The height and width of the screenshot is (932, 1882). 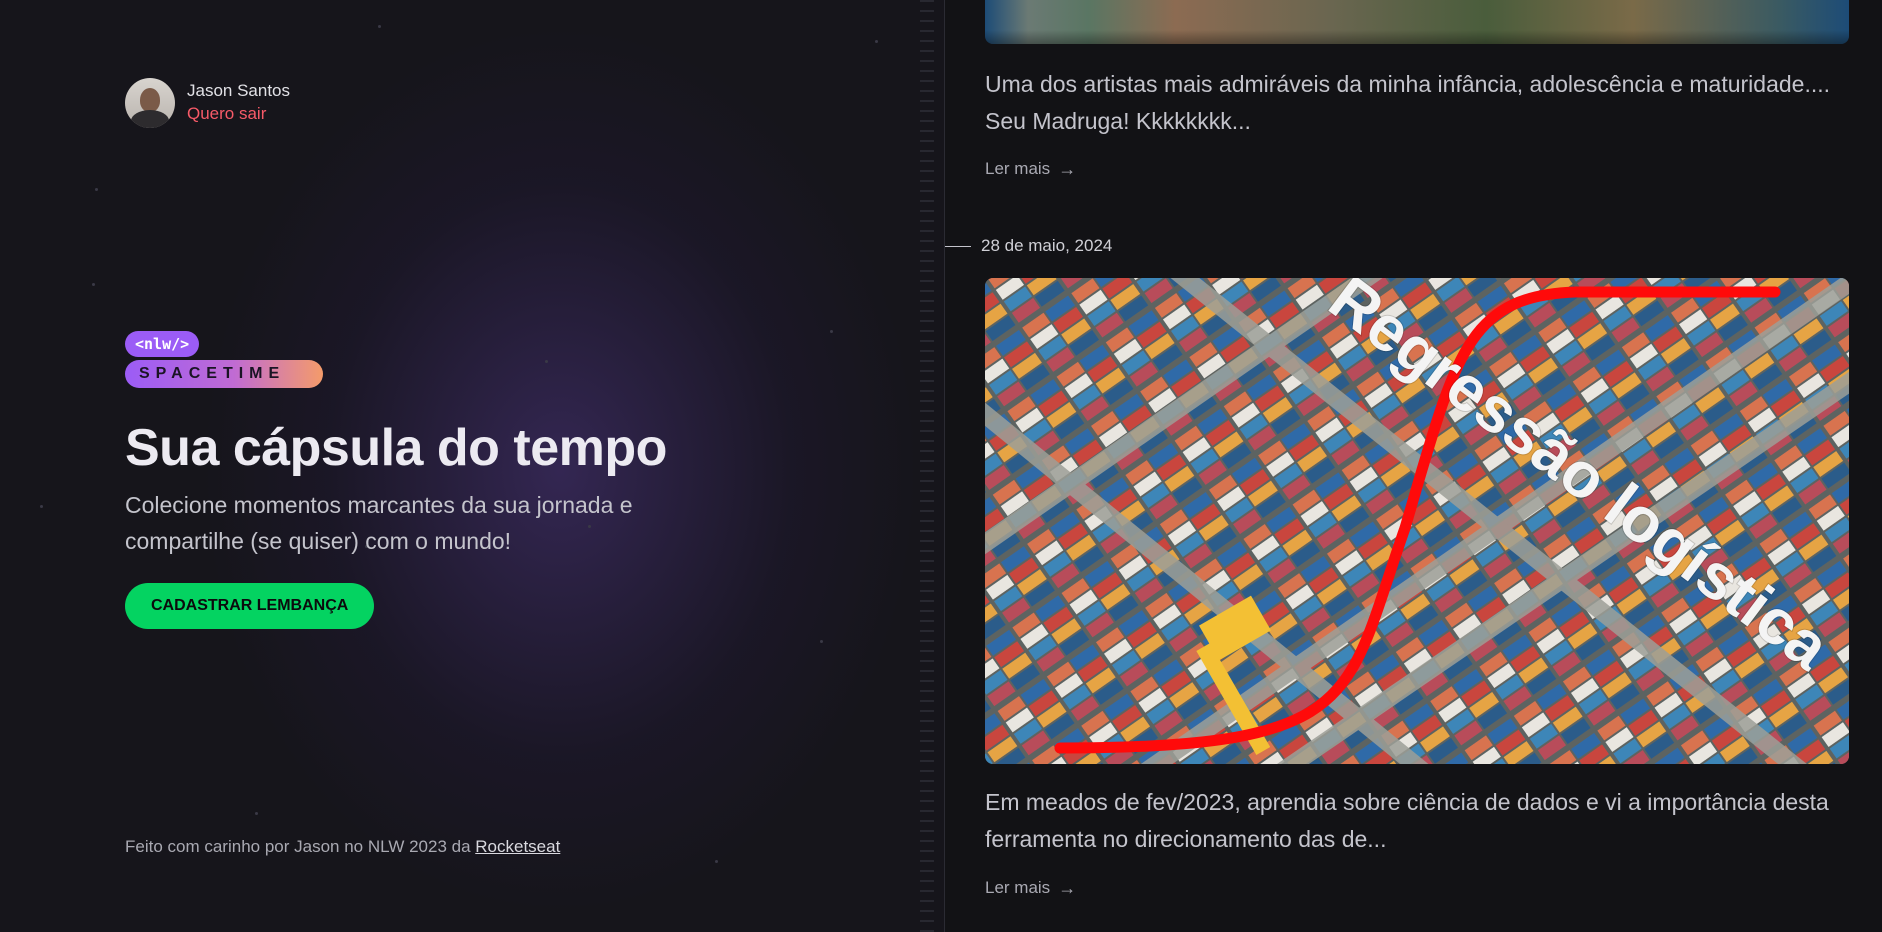 I want to click on spacetime-logo: <nlw/> SPACETIME, so click(x=224, y=359).